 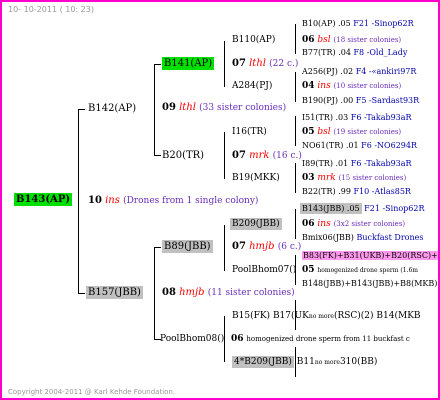 What do you see at coordinates (51, 9) in the screenshot?
I see `date-header: 10- 10-2011 ( 10: 23)` at bounding box center [51, 9].